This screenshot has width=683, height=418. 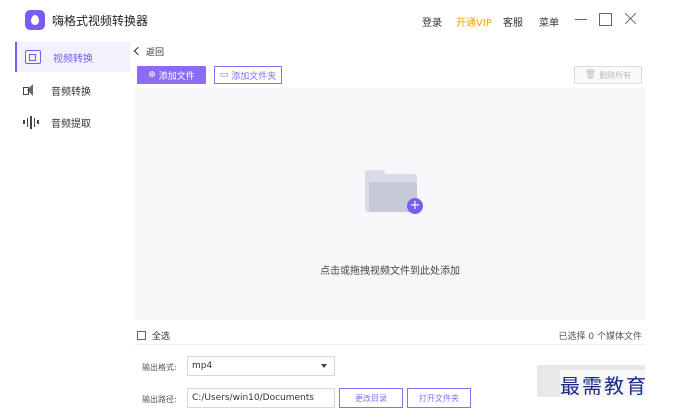 I want to click on delete-all-label: 删除所有, so click(x=615, y=75).